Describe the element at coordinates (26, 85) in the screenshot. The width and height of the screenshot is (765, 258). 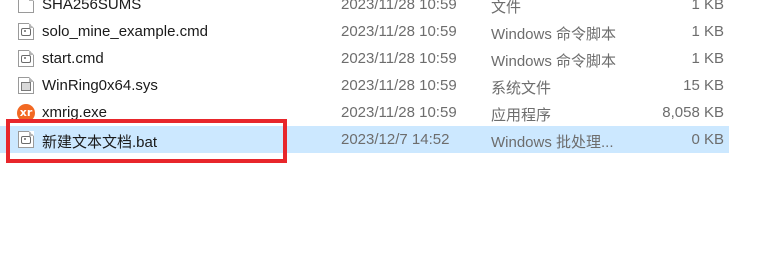
I see `system-file-icon` at that location.